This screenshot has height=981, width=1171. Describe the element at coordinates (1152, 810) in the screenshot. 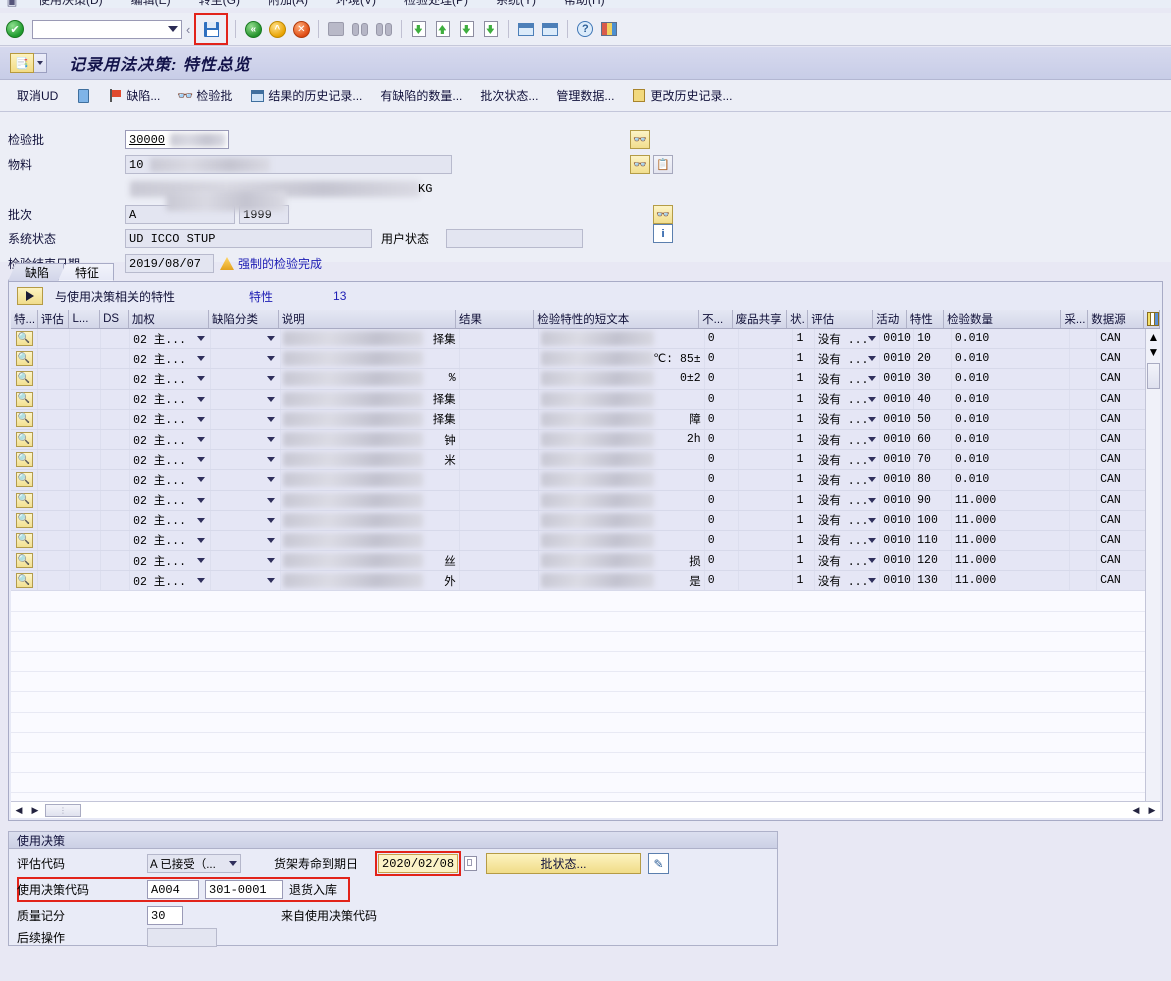

I see `scroll-right-icon-right: ▶` at that location.